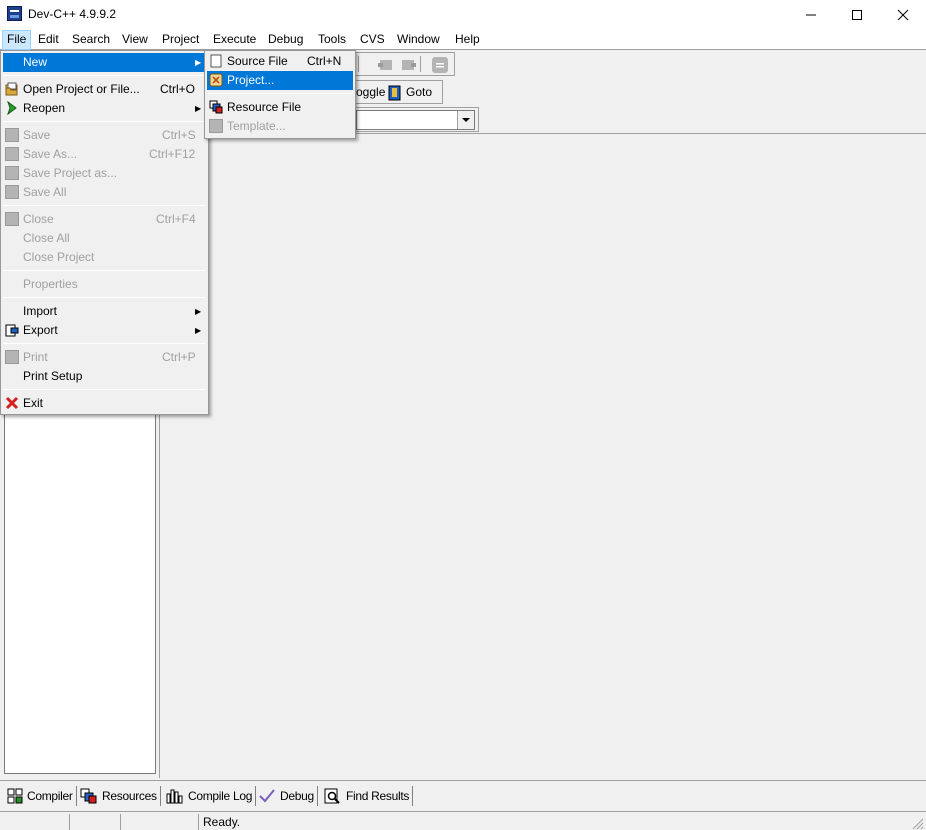 The width and height of the screenshot is (926, 830). I want to click on shortcut-label: Ctrl+O, so click(178, 89).